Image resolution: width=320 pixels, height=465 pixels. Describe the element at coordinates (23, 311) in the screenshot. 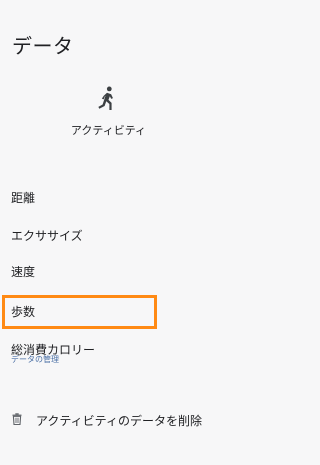

I see `menu-item-label: 歩数` at that location.